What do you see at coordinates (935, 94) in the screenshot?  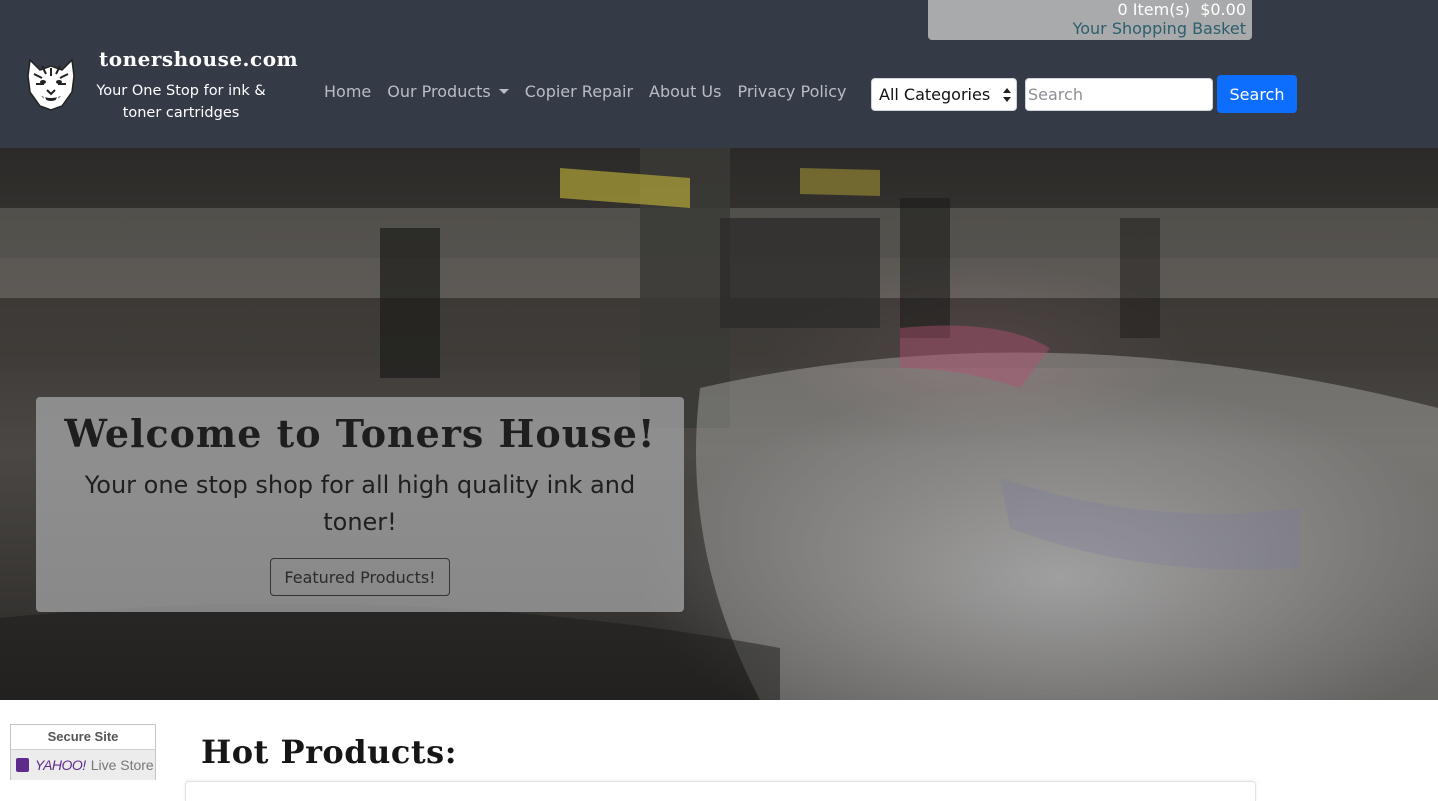 I see `category-selected-value: All Categories` at bounding box center [935, 94].